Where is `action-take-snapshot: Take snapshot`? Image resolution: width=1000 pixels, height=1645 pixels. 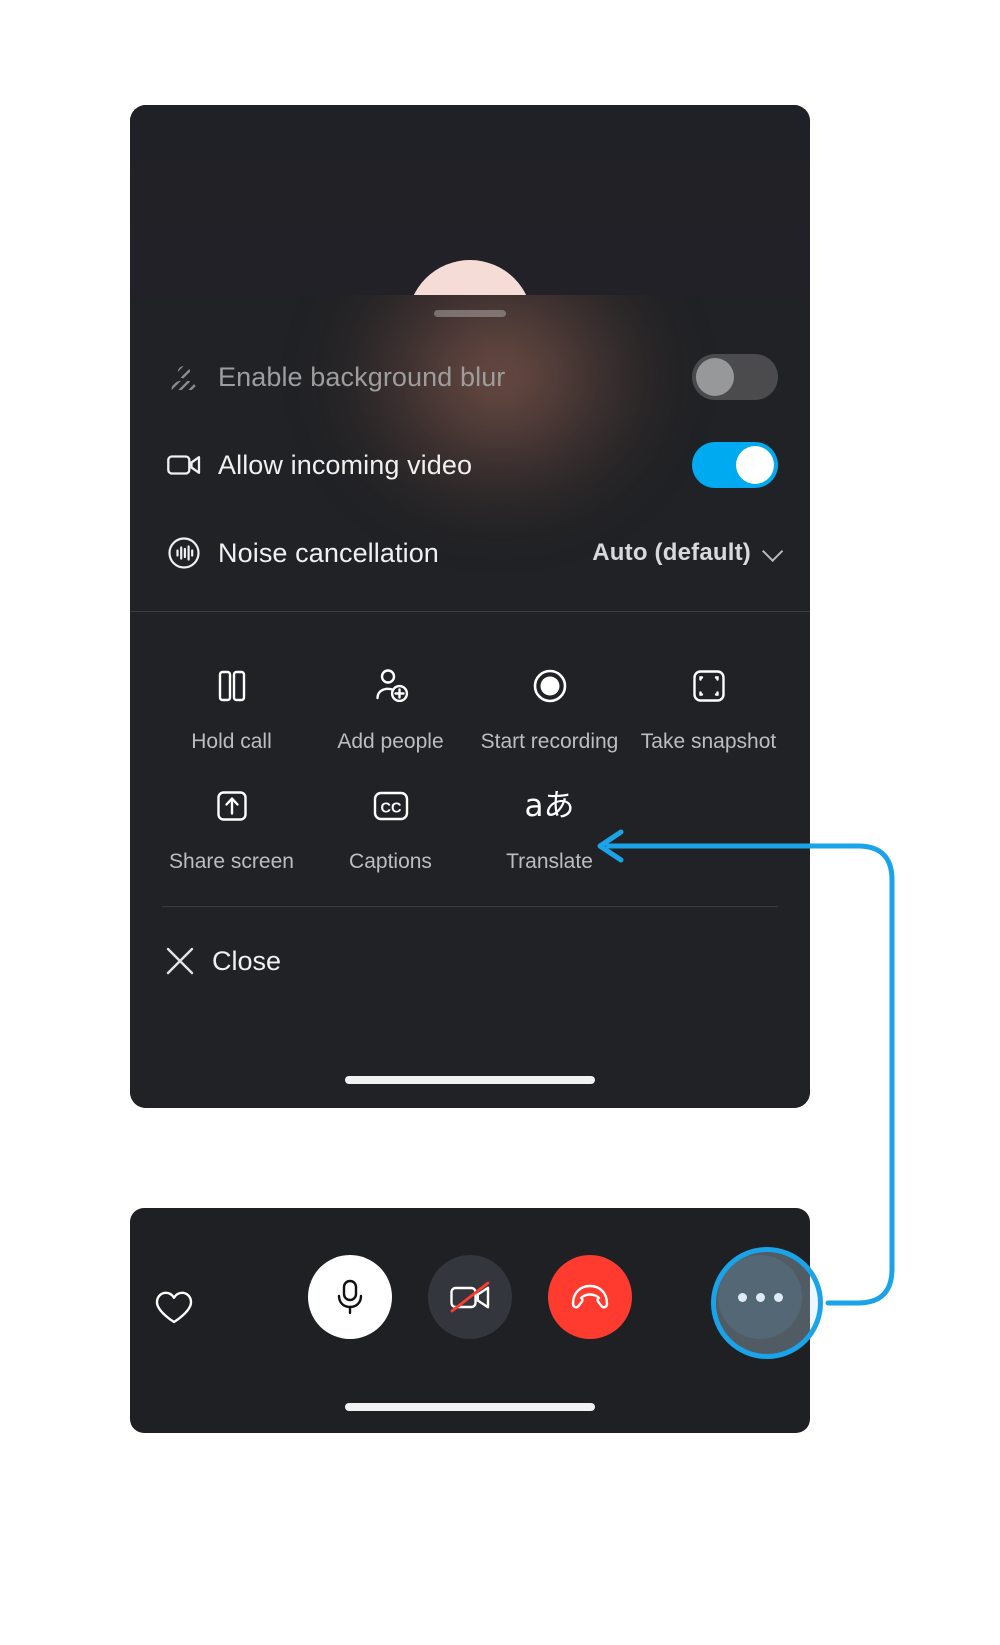
action-take-snapshot: Take snapshot is located at coordinates (708, 706).